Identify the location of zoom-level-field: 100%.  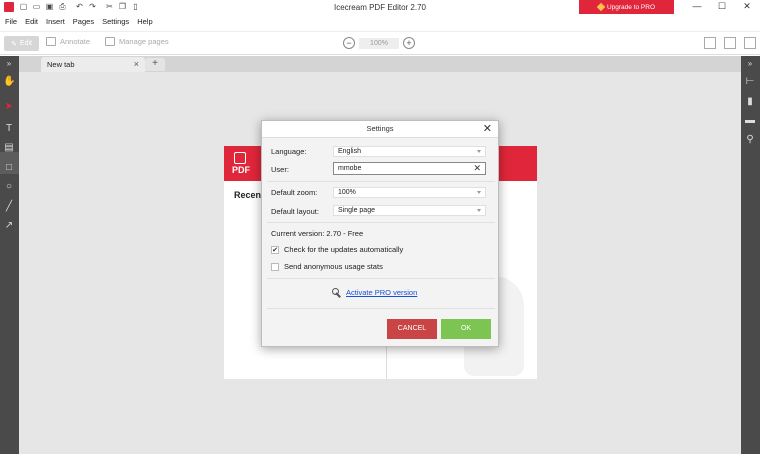
(379, 43).